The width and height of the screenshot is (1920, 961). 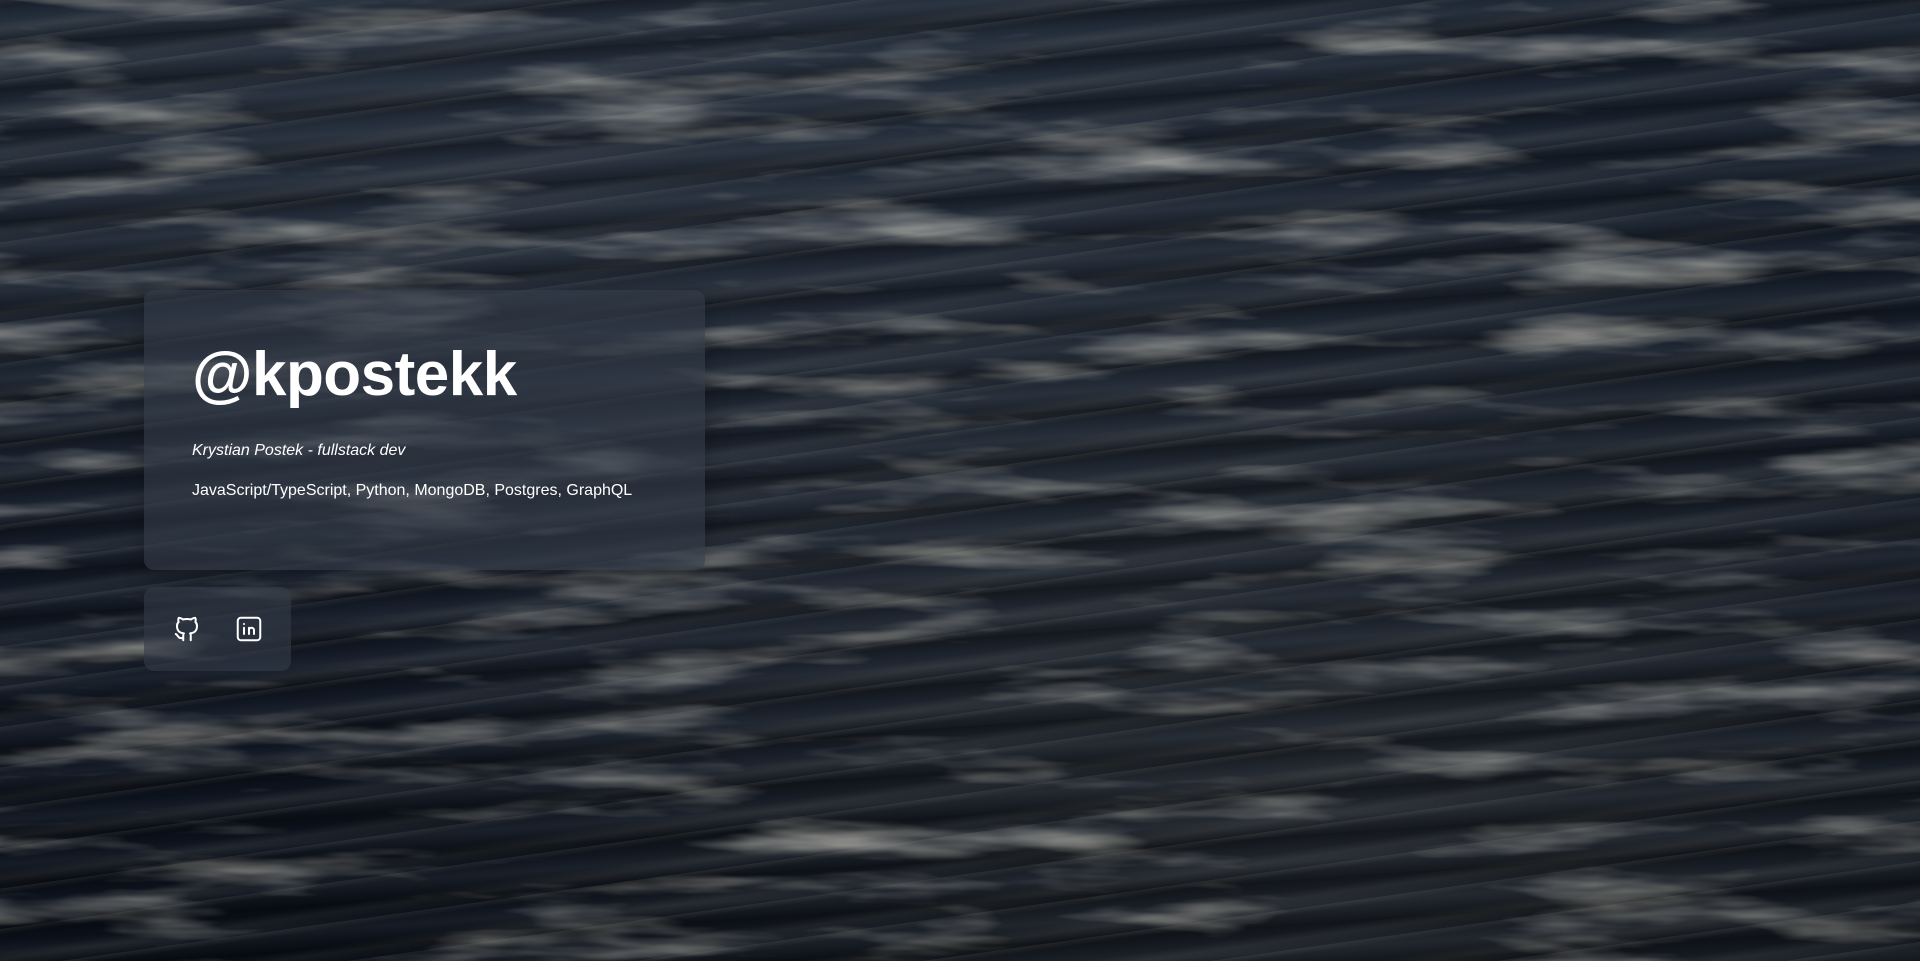 I want to click on linkedin-link, so click(x=249, y=629).